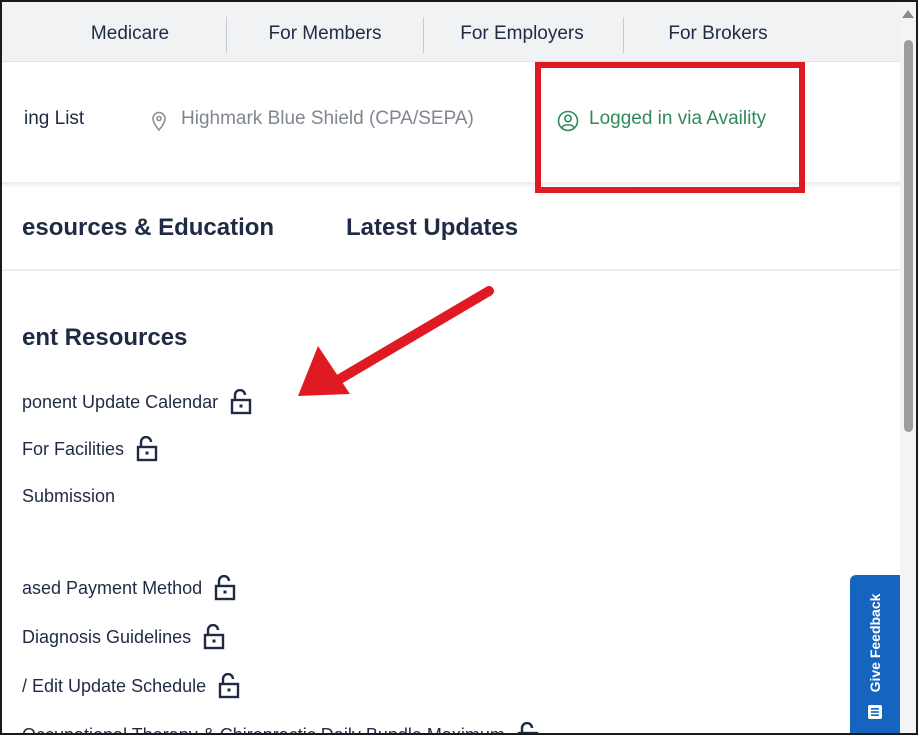 This screenshot has width=918, height=735. What do you see at coordinates (396, 341) in the screenshot?
I see `annotation-arrow` at bounding box center [396, 341].